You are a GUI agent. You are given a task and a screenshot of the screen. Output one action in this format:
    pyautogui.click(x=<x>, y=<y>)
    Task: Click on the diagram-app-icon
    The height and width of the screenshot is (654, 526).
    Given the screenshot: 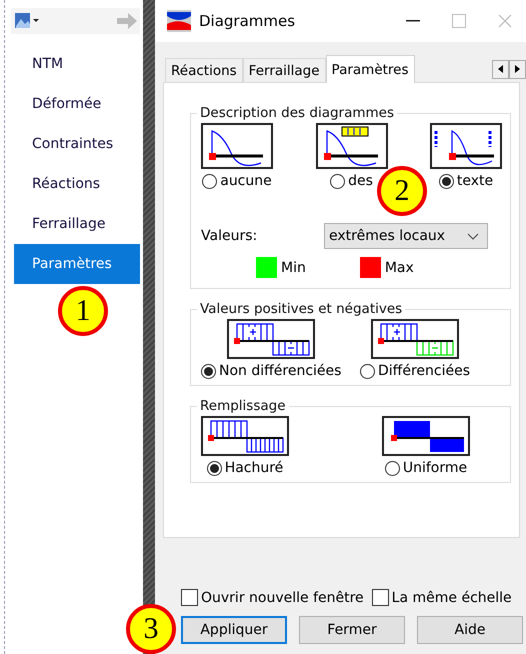 What is the action you would take?
    pyautogui.click(x=179, y=21)
    